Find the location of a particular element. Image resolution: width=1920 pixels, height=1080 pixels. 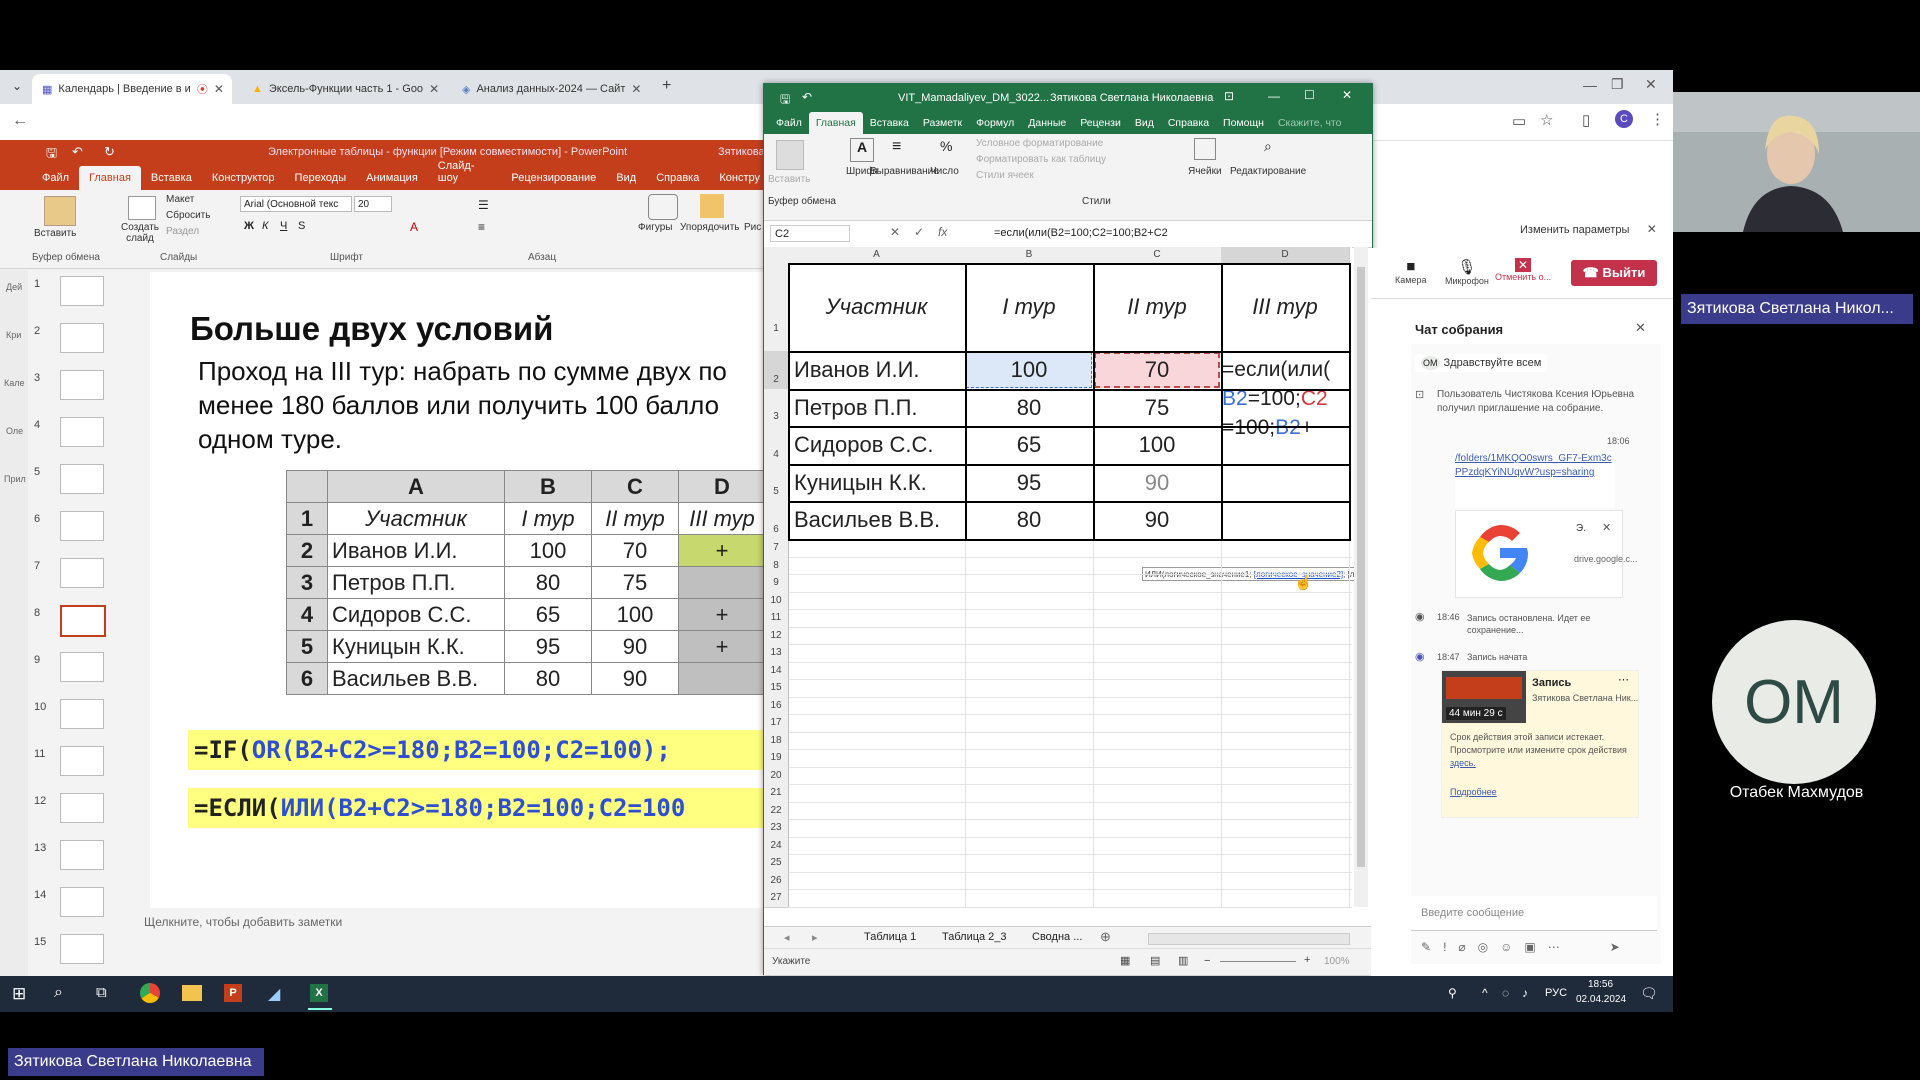

cast-icon: ▭ is located at coordinates (1519, 121).